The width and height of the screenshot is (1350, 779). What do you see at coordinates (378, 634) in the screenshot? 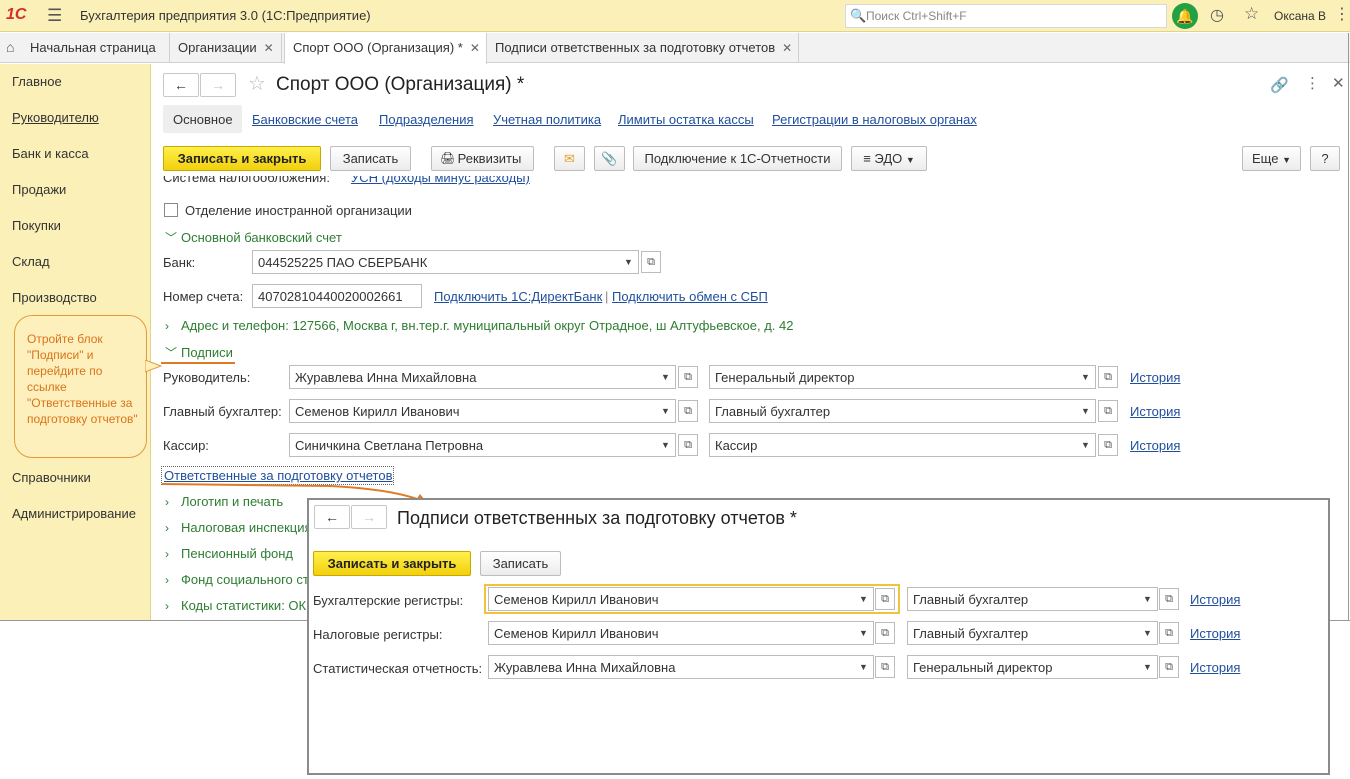
I see `popup-row-label: Налоговые регистры:` at bounding box center [378, 634].